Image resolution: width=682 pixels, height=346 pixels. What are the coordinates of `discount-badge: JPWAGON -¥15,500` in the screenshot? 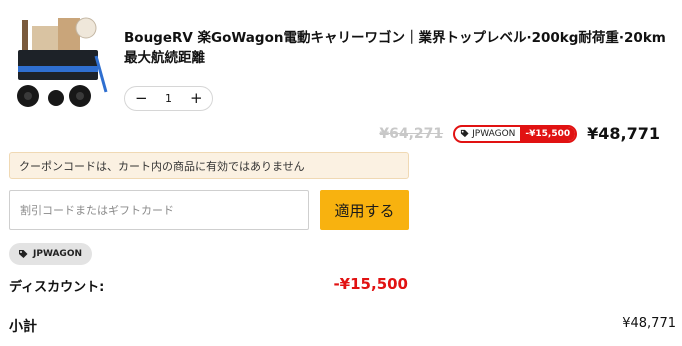 It's located at (515, 133).